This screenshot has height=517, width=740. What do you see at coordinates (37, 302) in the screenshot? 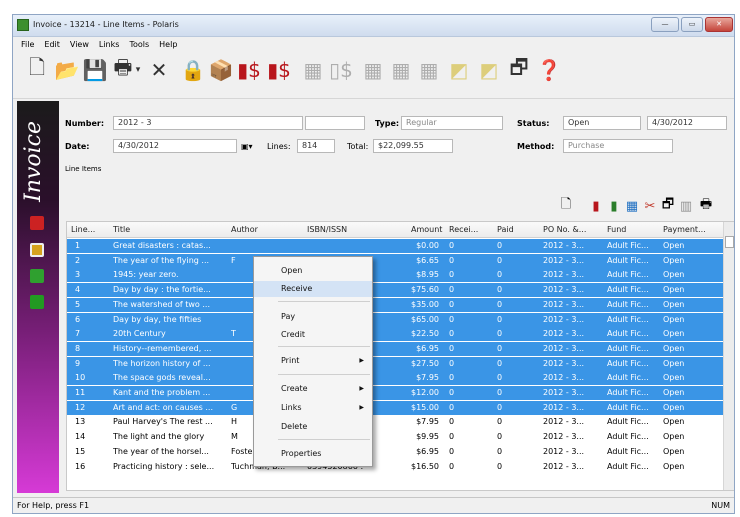
I see `side-icon-links` at bounding box center [37, 302].